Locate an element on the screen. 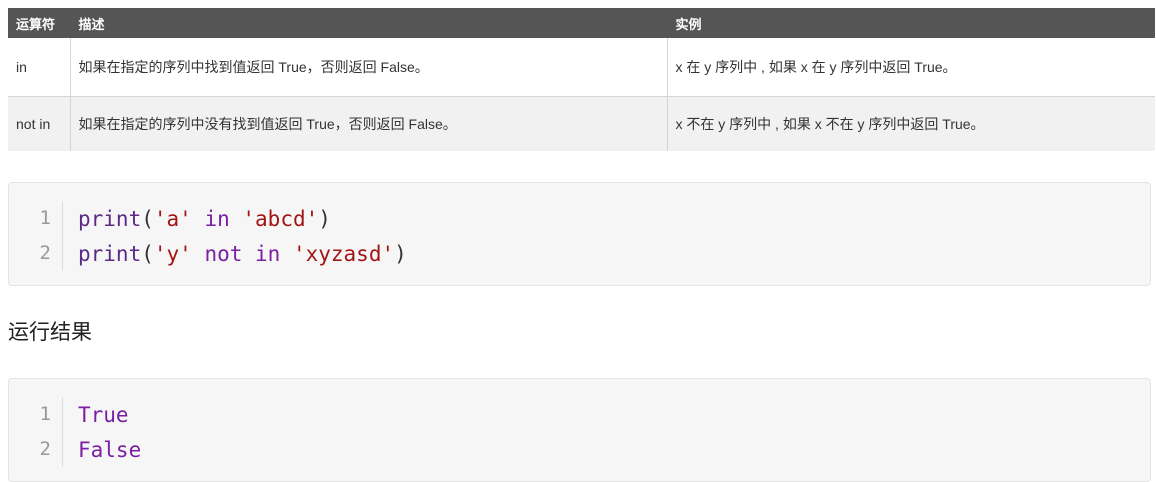 This screenshot has height=482, width=1156. output-text: False is located at coordinates (110, 449).